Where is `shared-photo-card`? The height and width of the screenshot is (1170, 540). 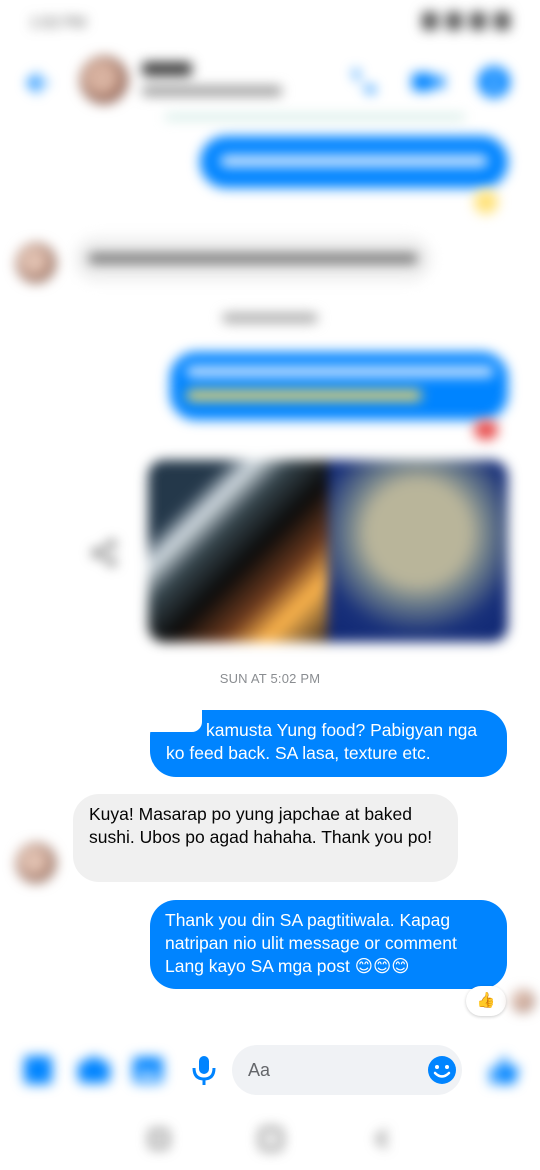 shared-photo-card is located at coordinates (328, 551).